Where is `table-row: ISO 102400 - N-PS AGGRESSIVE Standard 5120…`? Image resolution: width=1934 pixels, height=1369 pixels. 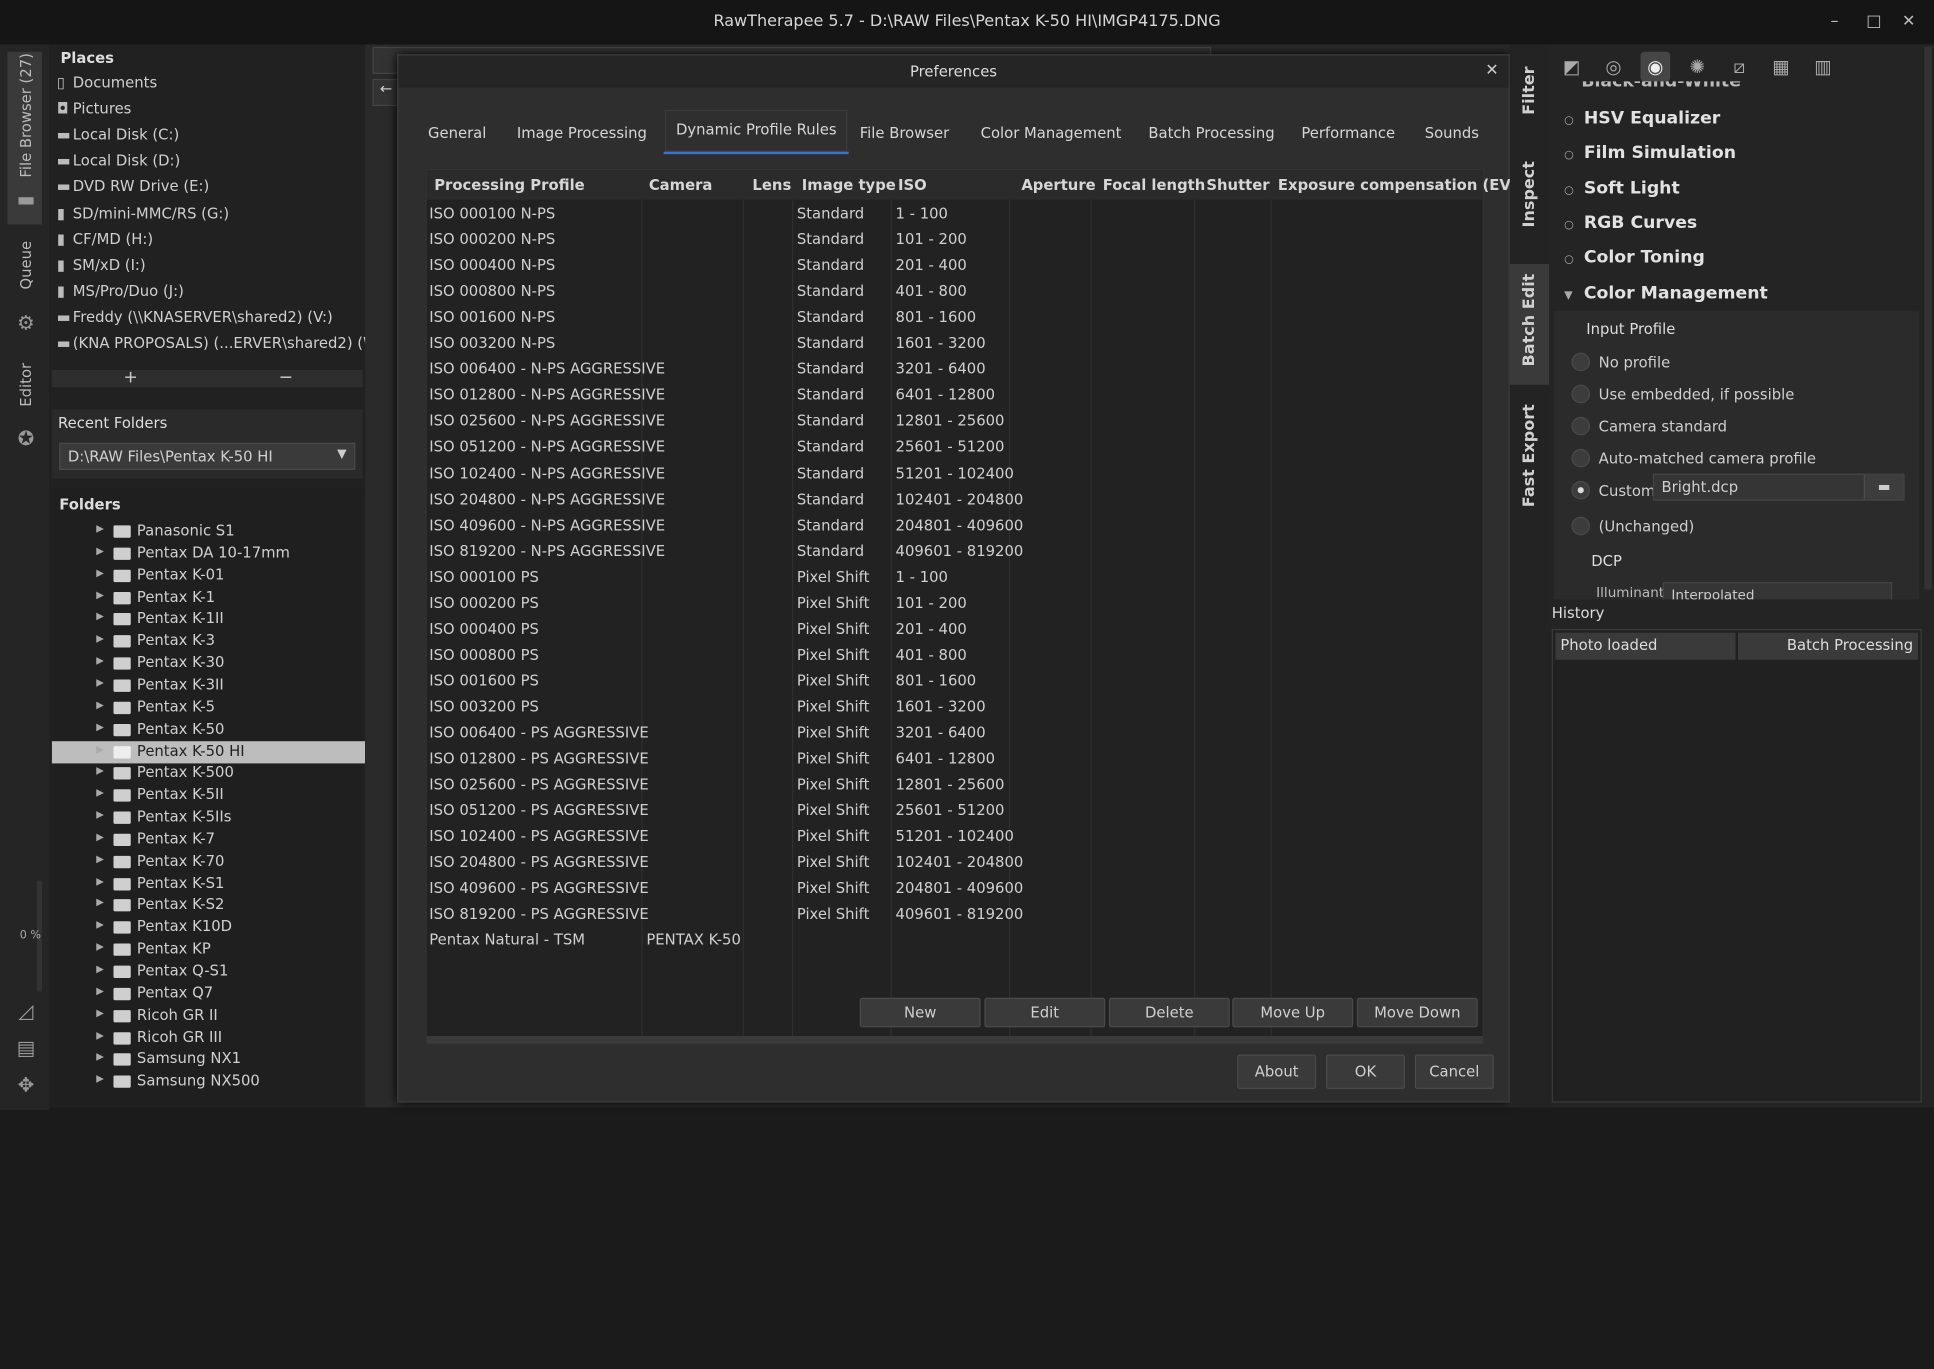
table-row: ISO 102400 - N-PS AGGRESSIVE Standard 5120… is located at coordinates (955, 472).